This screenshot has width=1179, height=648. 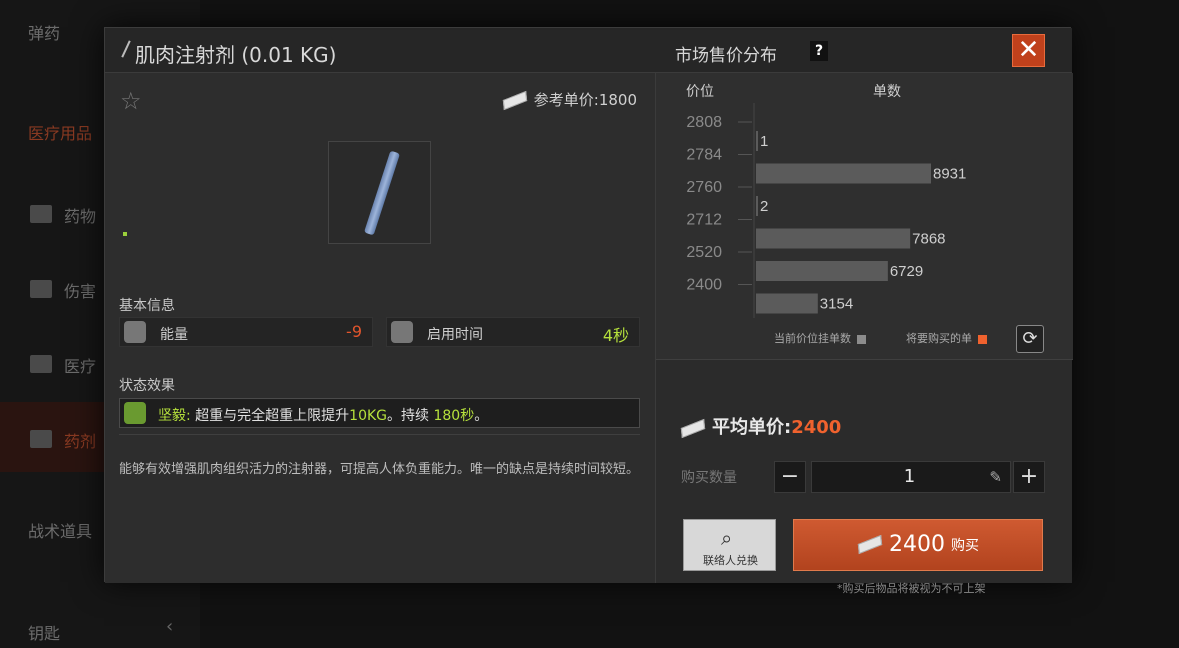 What do you see at coordinates (1030, 339) in the screenshot?
I see `refresh-button: ⟳` at bounding box center [1030, 339].